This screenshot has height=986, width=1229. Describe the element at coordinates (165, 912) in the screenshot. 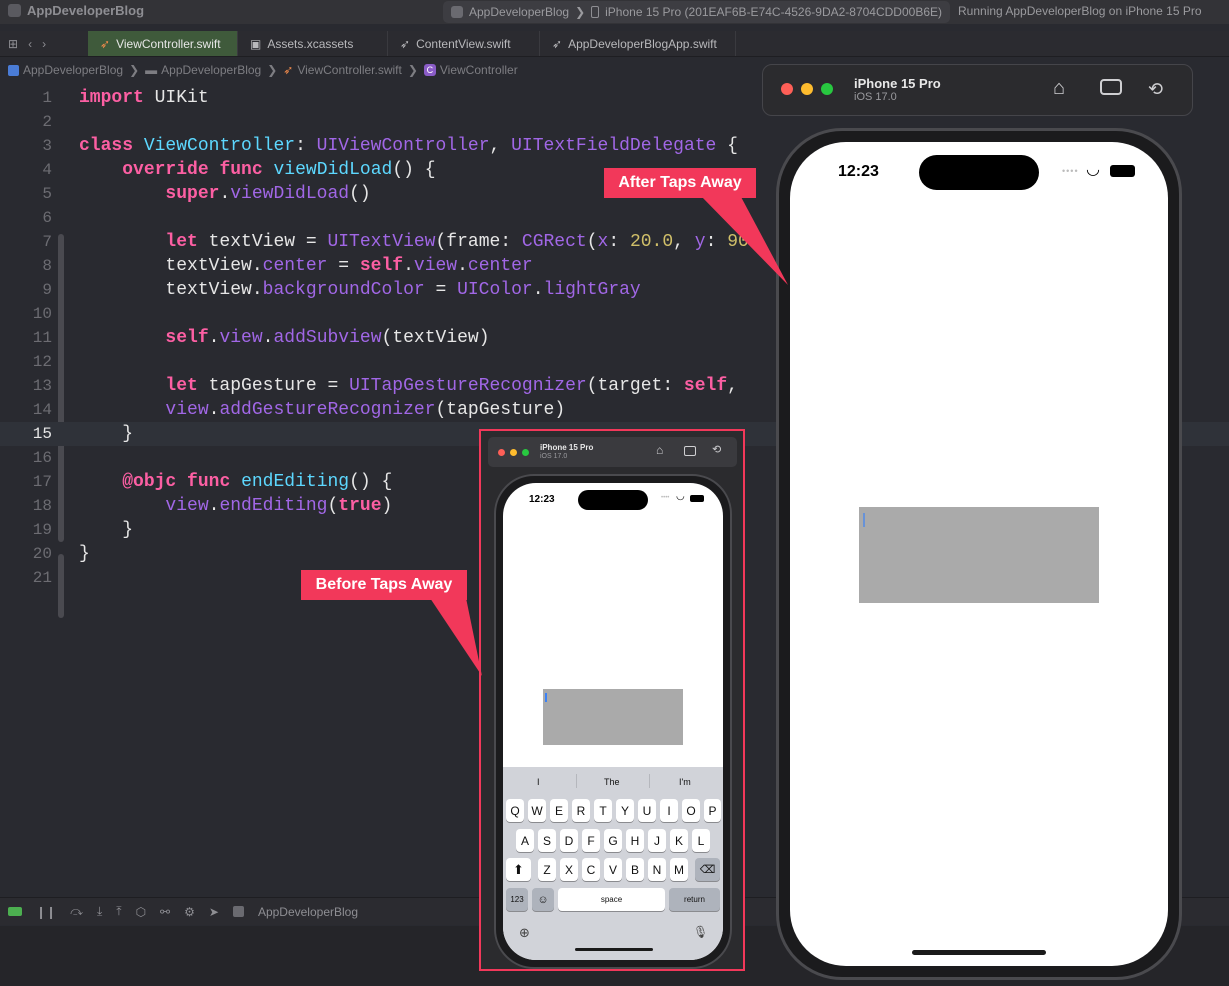

I see `memory-graph-icon: ⚯` at that location.